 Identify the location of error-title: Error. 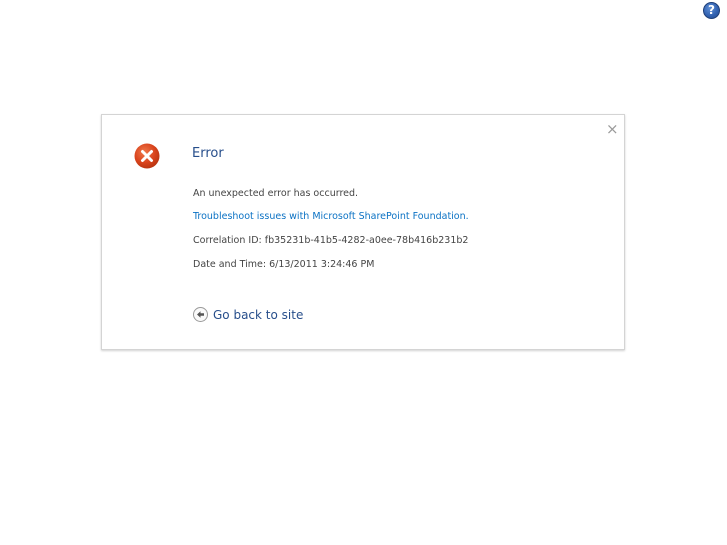
(208, 153).